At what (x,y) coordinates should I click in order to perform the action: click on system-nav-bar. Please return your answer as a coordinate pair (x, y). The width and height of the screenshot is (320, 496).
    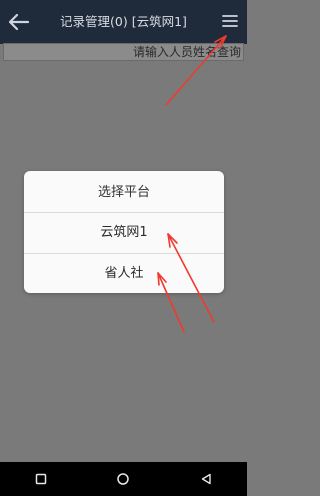
    Looking at the image, I should click on (123, 479).